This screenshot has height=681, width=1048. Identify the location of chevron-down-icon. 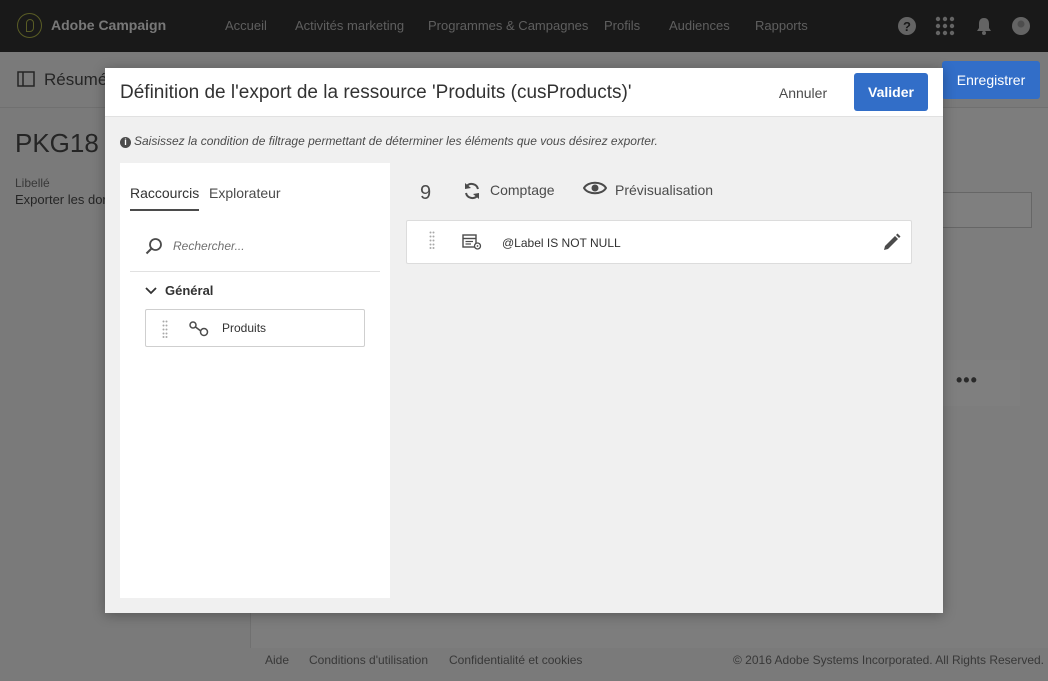
(151, 291).